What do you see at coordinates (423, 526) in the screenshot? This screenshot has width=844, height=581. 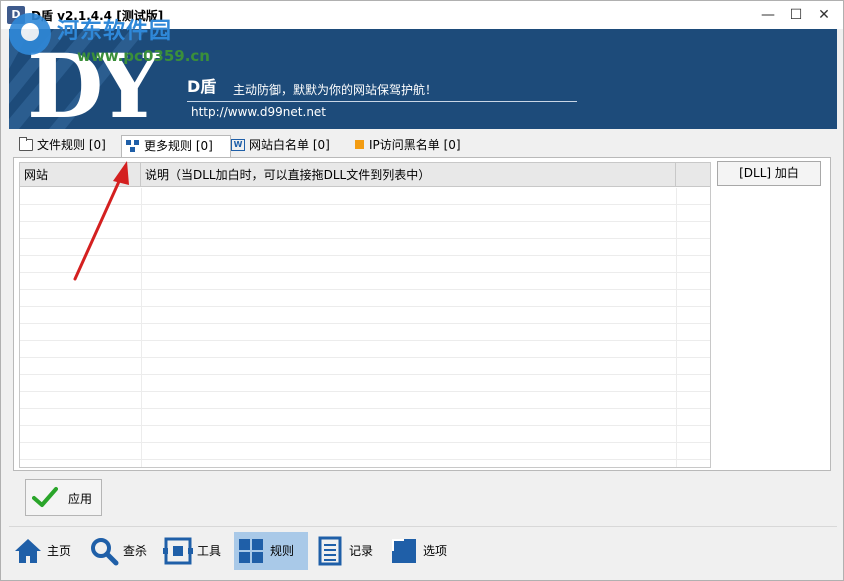 I see `nav-divider` at bounding box center [423, 526].